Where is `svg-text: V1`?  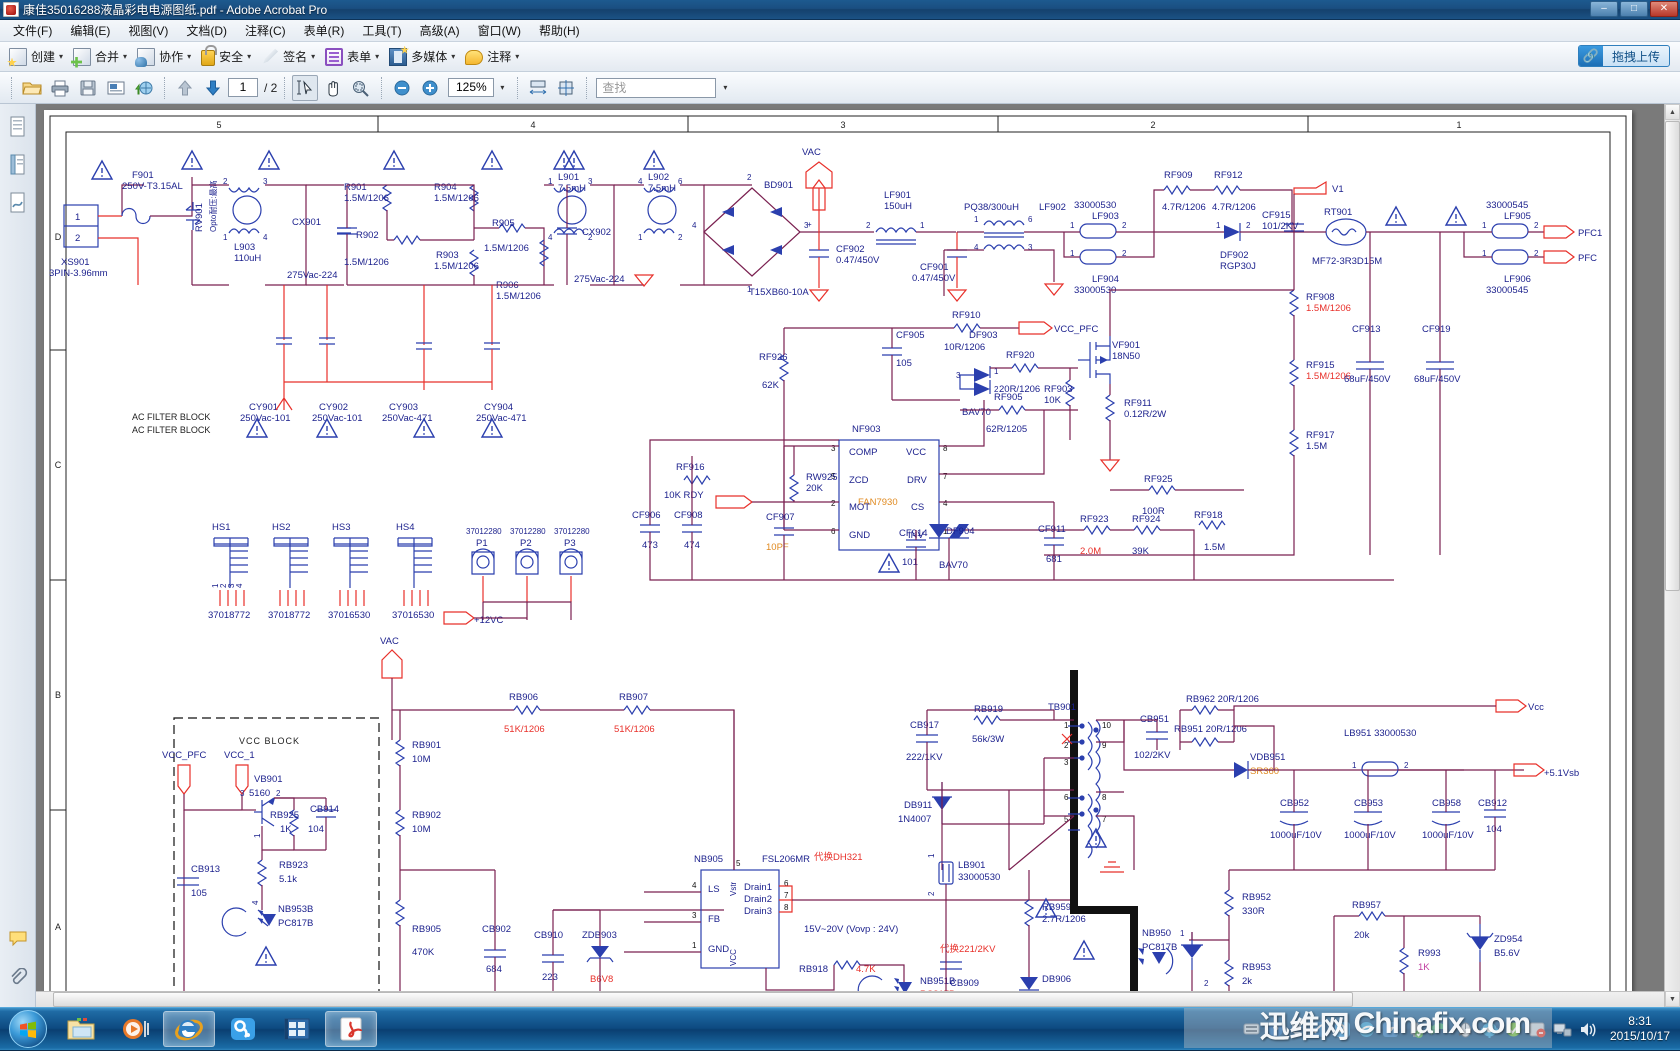
svg-text: V1 is located at coordinates (1338, 189).